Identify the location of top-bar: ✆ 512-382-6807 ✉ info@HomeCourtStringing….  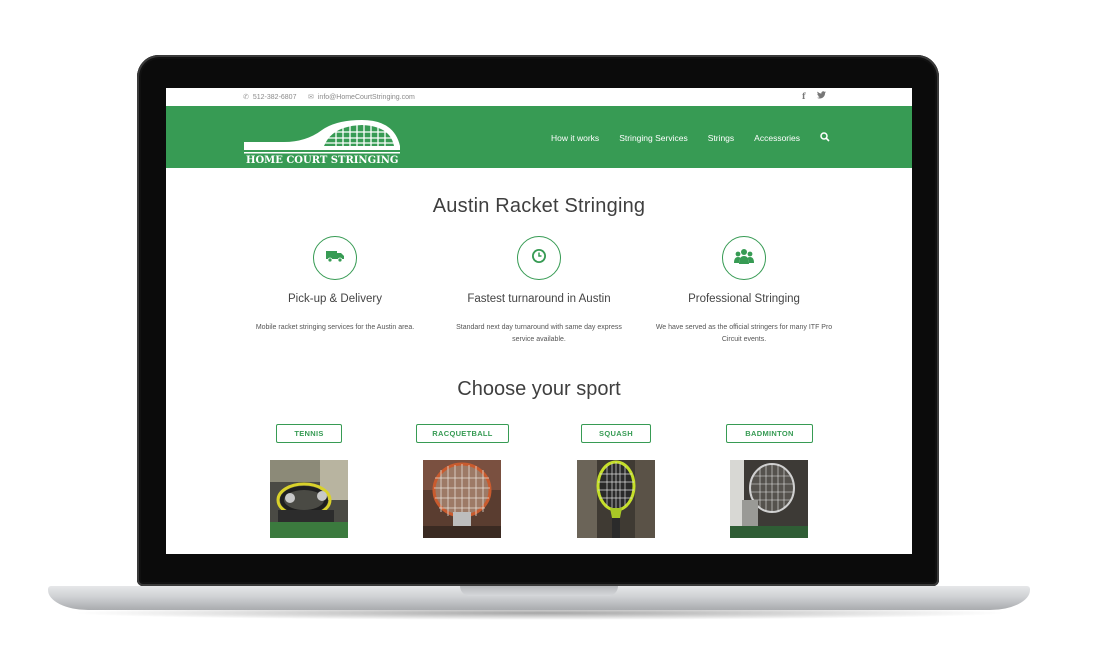
(539, 97).